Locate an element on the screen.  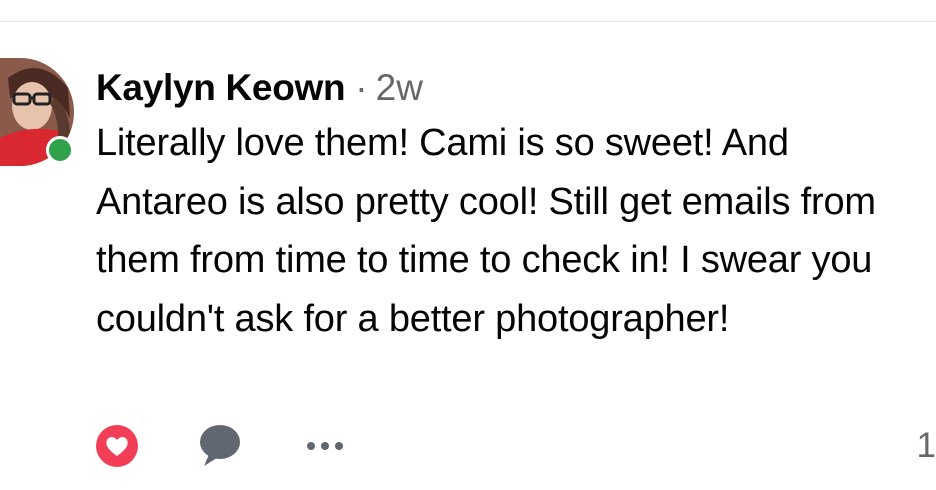
more-options-button is located at coordinates (325, 446).